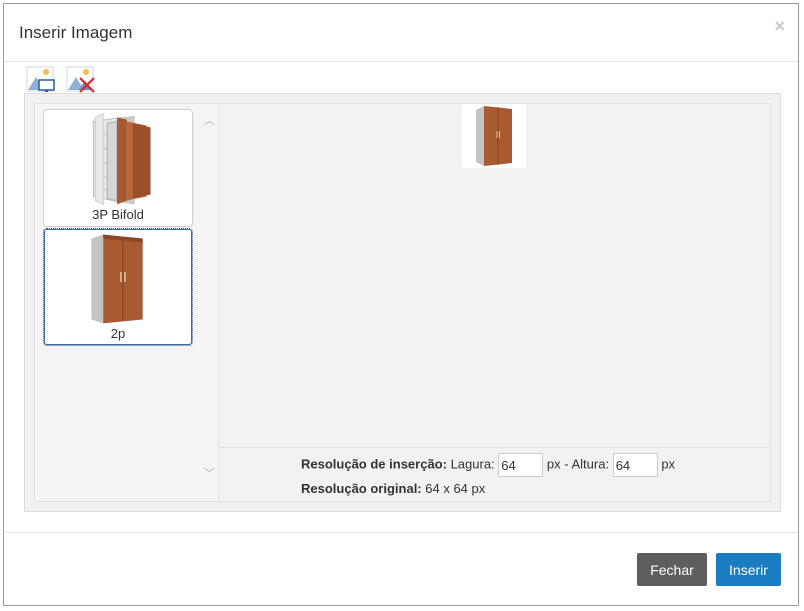 This screenshot has height=611, width=804. Describe the element at coordinates (578, 464) in the screenshot. I see `height-label: px - Altura:` at that location.